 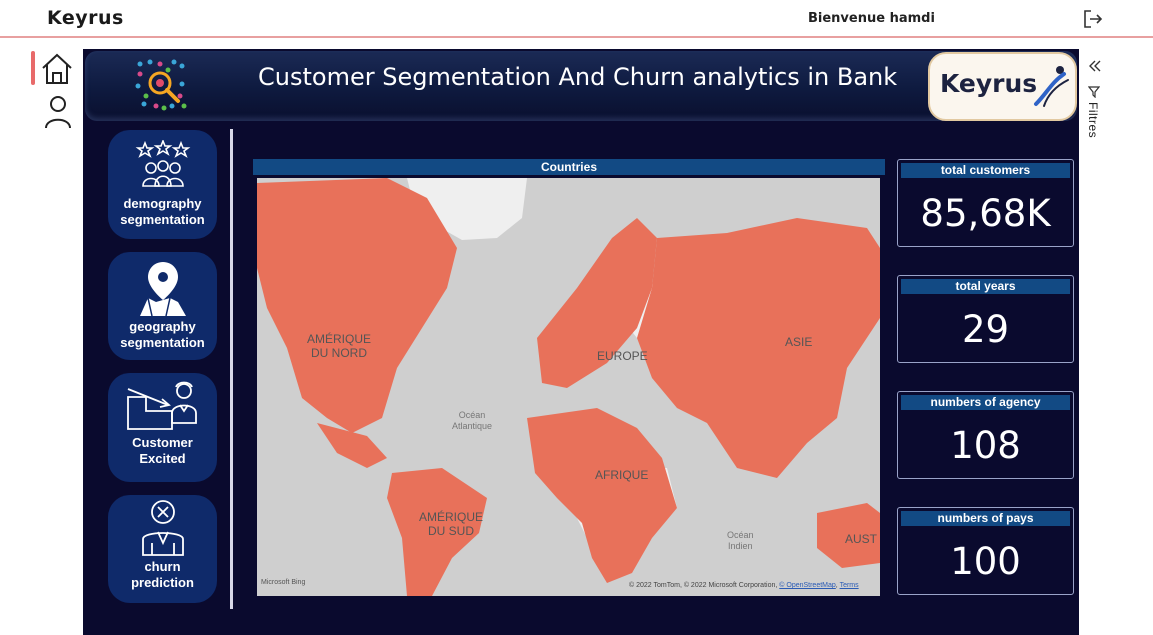 I want to click on nav-customer-excited: Customer Excited, so click(x=162, y=427).